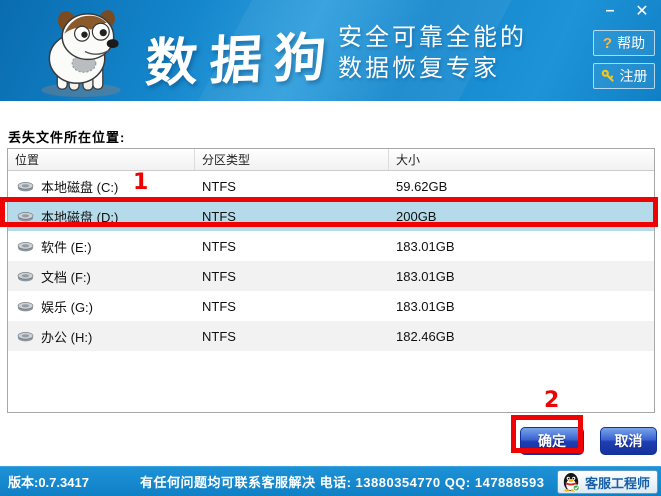  What do you see at coordinates (571, 482) in the screenshot?
I see `qq-penguin-icon` at bounding box center [571, 482].